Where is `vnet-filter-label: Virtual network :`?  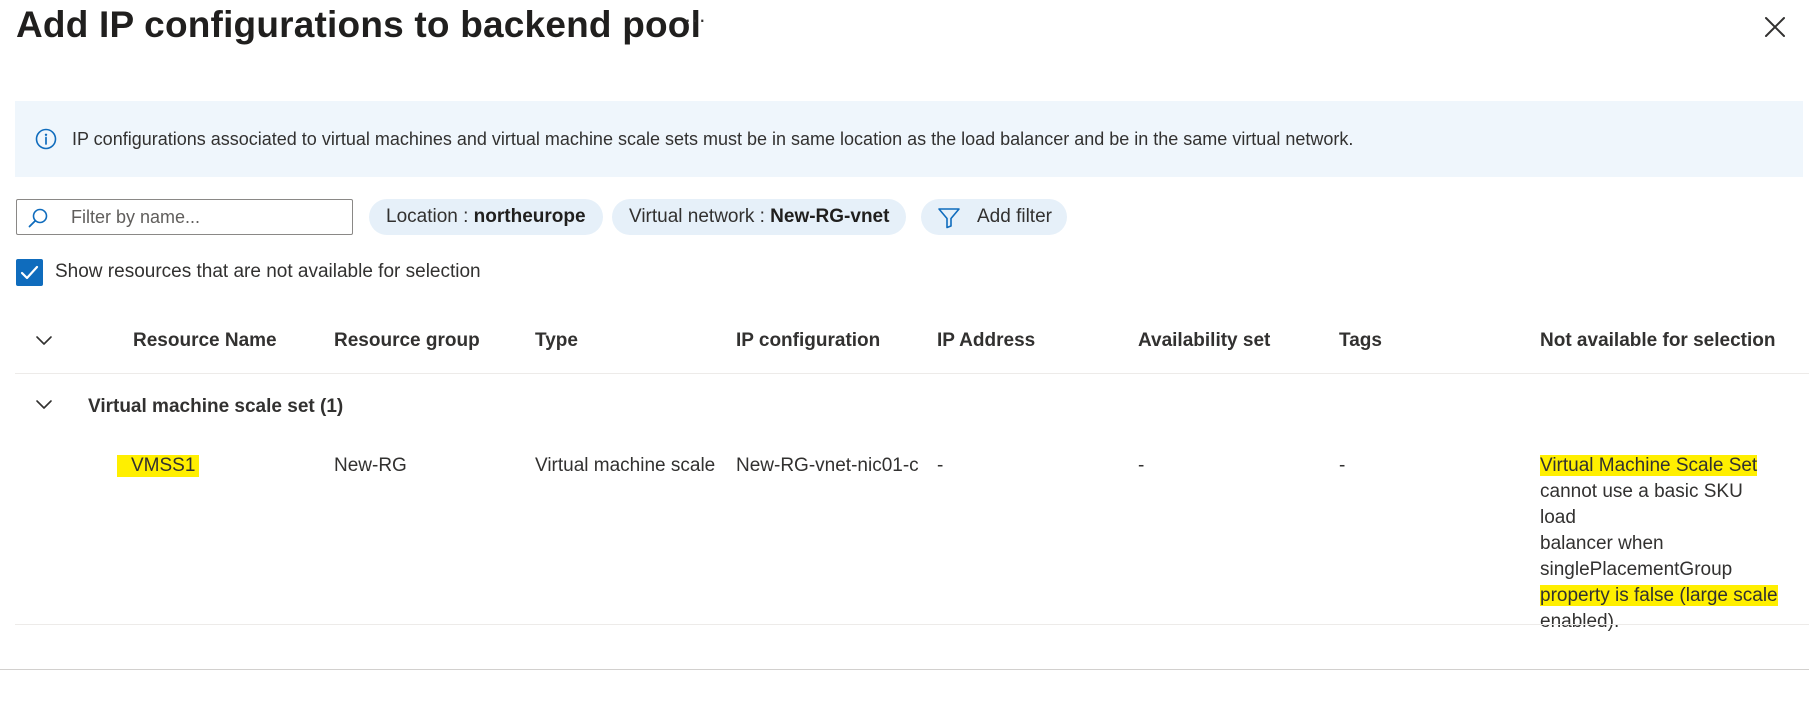
vnet-filter-label: Virtual network : is located at coordinates (700, 216).